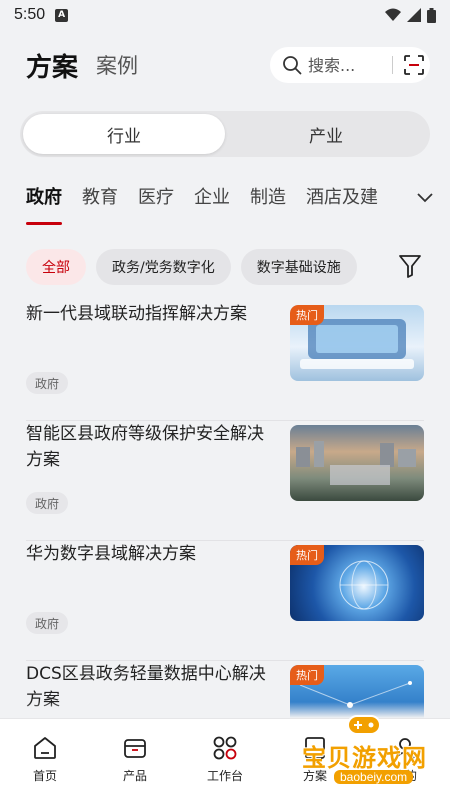 This screenshot has width=450, height=800. What do you see at coordinates (315, 759) in the screenshot?
I see `nav-solutions: 方案` at bounding box center [315, 759].